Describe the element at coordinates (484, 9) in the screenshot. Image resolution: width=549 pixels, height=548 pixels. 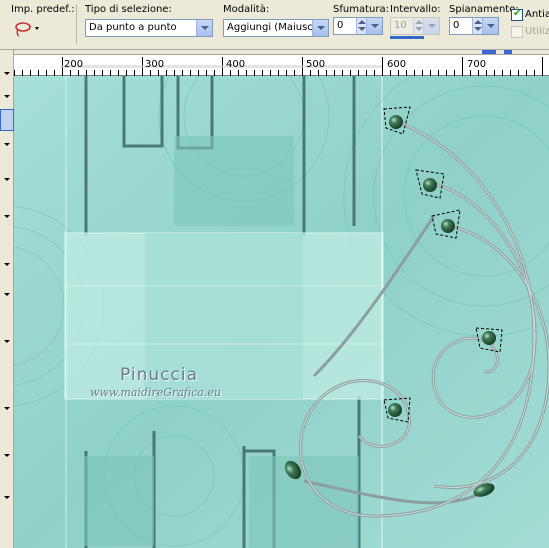
I see `smoothing-label: Spianamento:` at that location.